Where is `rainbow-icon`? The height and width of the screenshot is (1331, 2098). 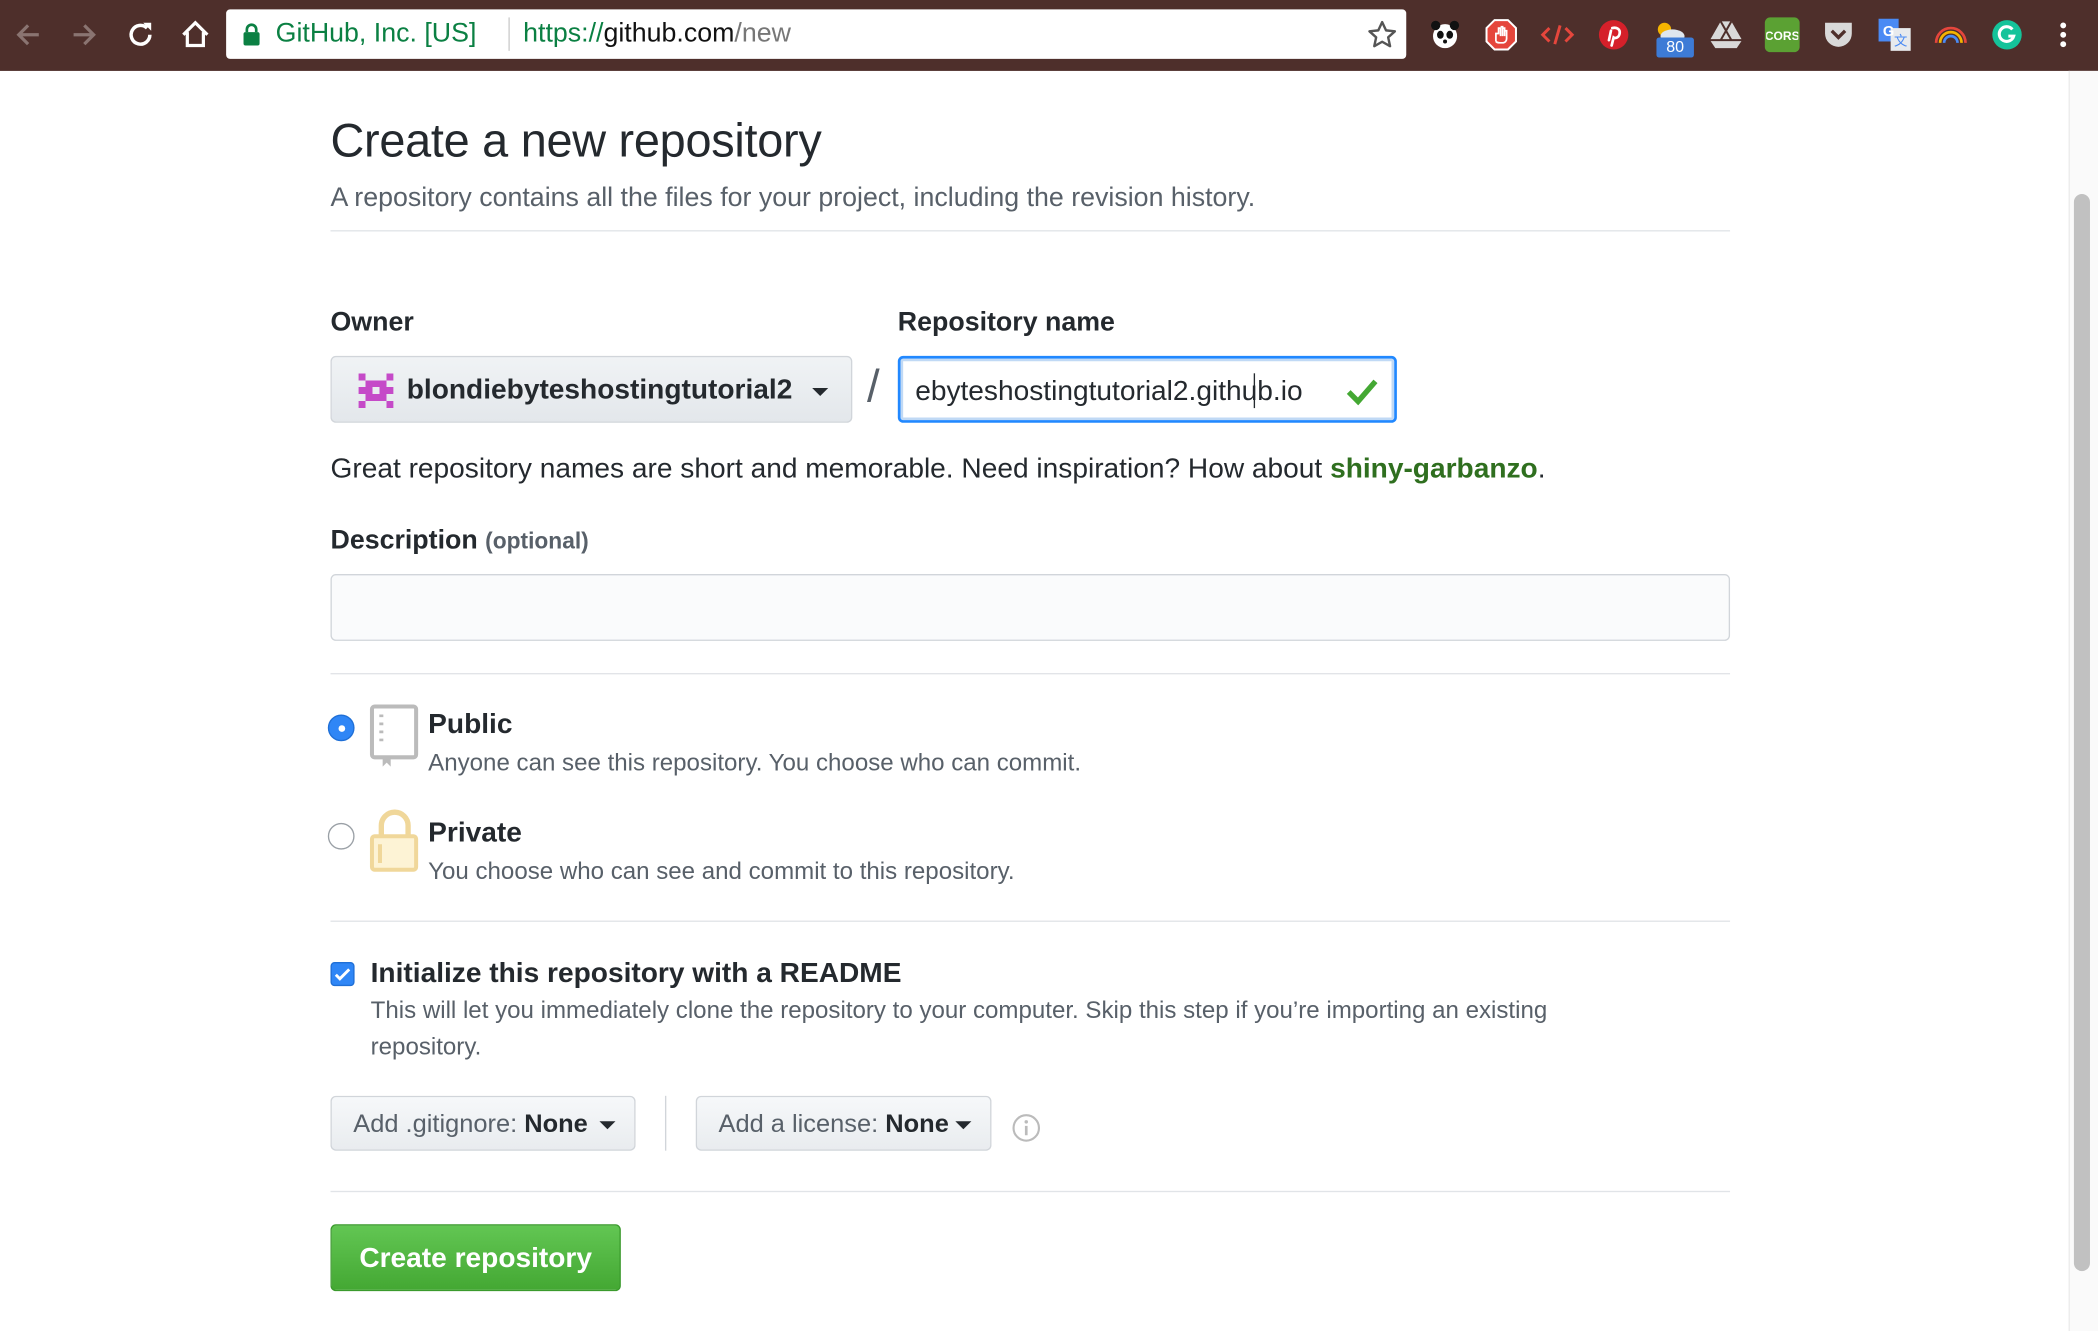 rainbow-icon is located at coordinates (1950, 34).